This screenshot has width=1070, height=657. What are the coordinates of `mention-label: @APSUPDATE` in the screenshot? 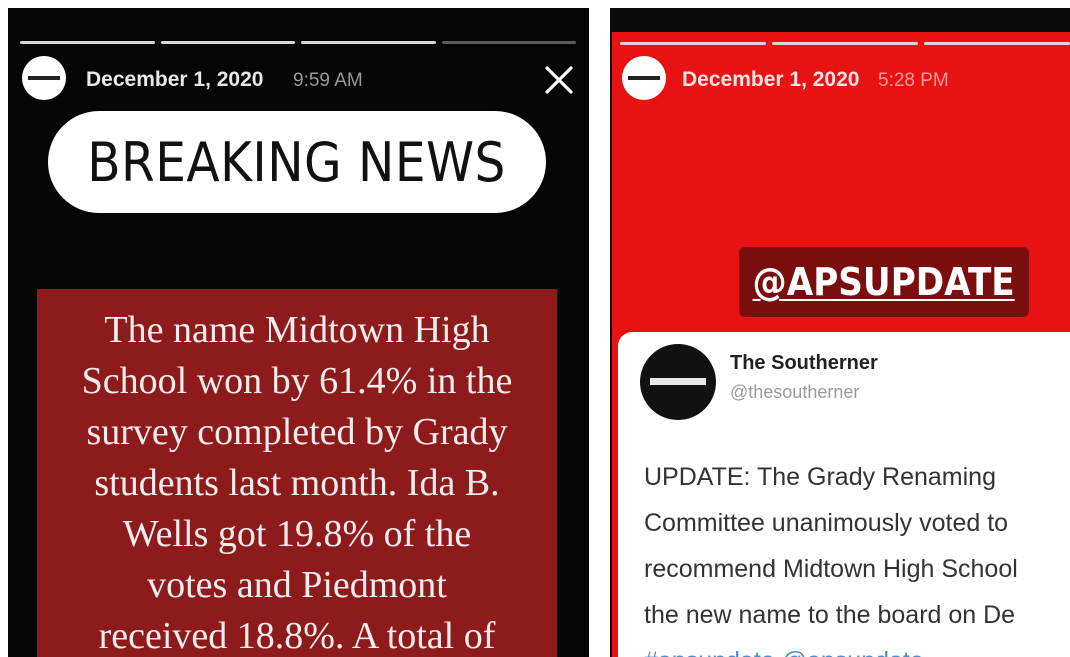 It's located at (884, 282).